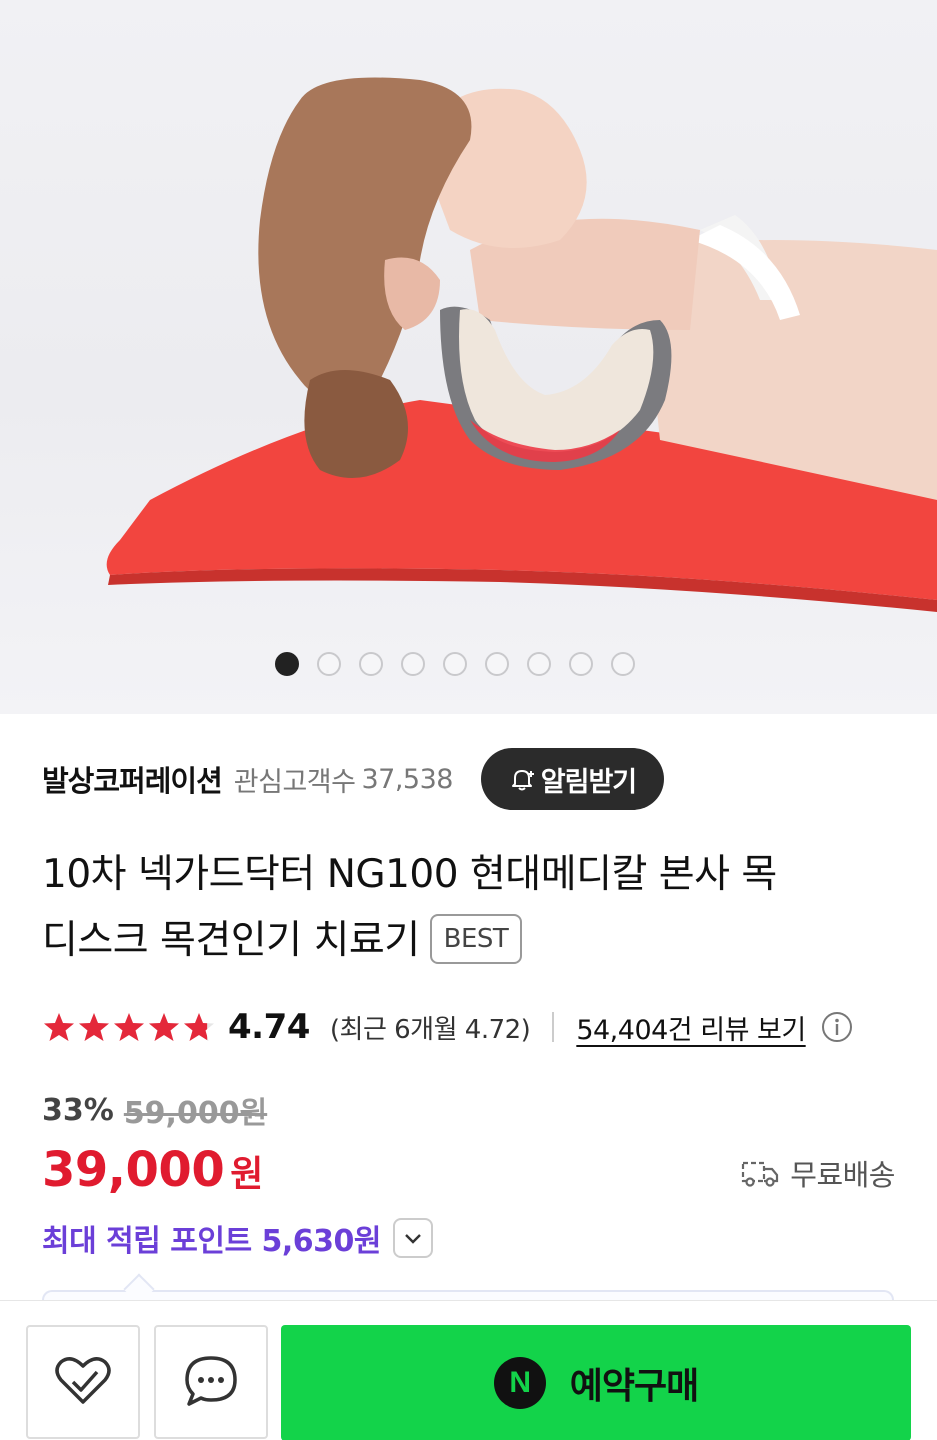 This screenshot has height=1440, width=937. What do you see at coordinates (78, 1110) in the screenshot?
I see `discount-rate: 33%` at bounding box center [78, 1110].